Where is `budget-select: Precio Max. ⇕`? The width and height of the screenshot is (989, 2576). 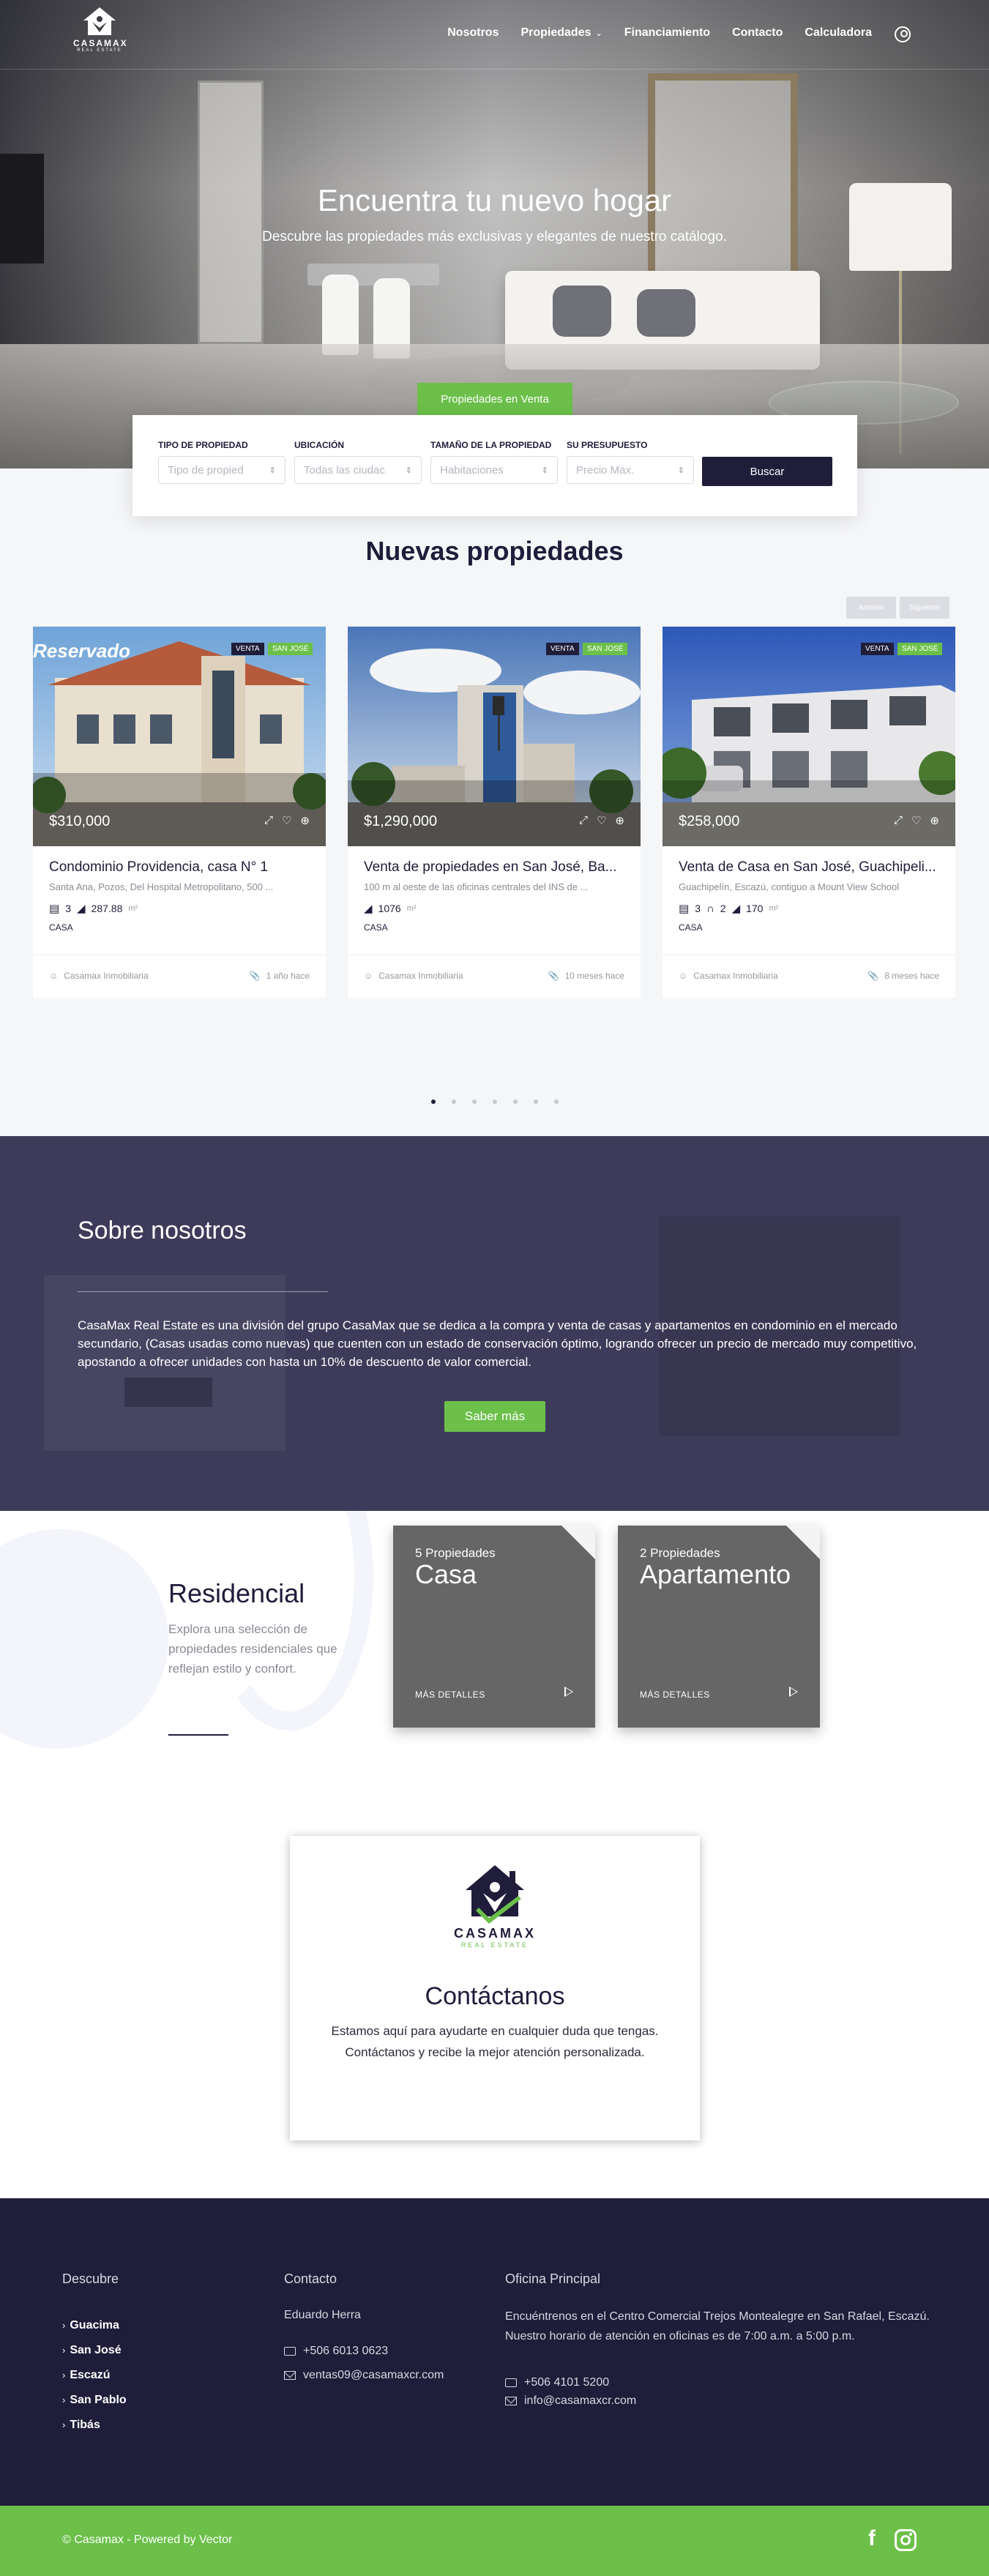 budget-select: Precio Max. ⇕ is located at coordinates (630, 470).